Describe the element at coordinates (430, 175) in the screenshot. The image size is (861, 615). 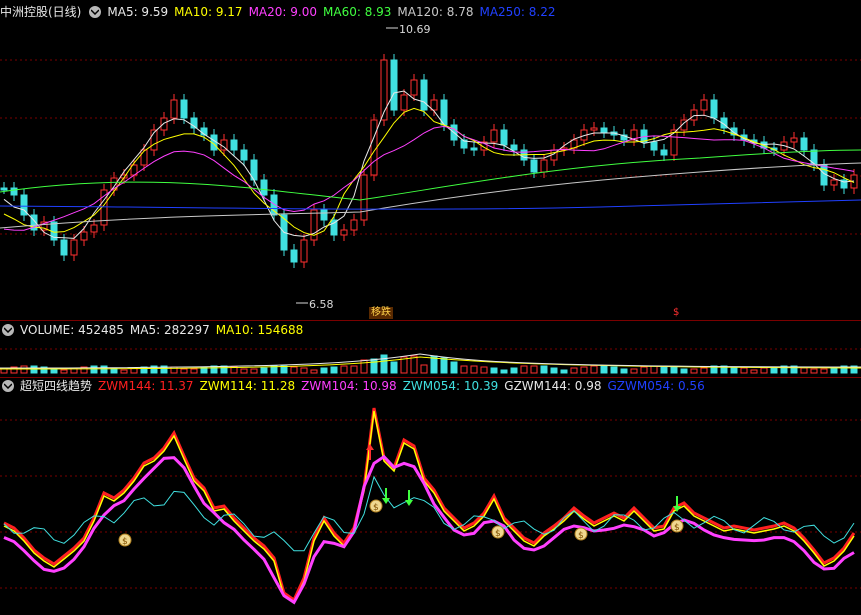
I see `ma60-line` at that location.